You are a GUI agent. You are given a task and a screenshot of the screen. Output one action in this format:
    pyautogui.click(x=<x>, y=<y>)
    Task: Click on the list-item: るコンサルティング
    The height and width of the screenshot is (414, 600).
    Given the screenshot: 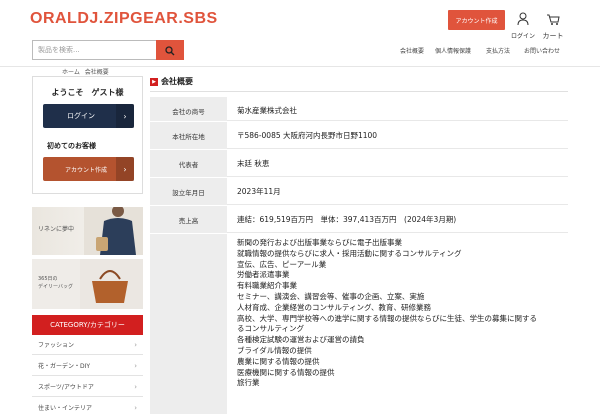 What is the action you would take?
    pyautogui.click(x=271, y=329)
    